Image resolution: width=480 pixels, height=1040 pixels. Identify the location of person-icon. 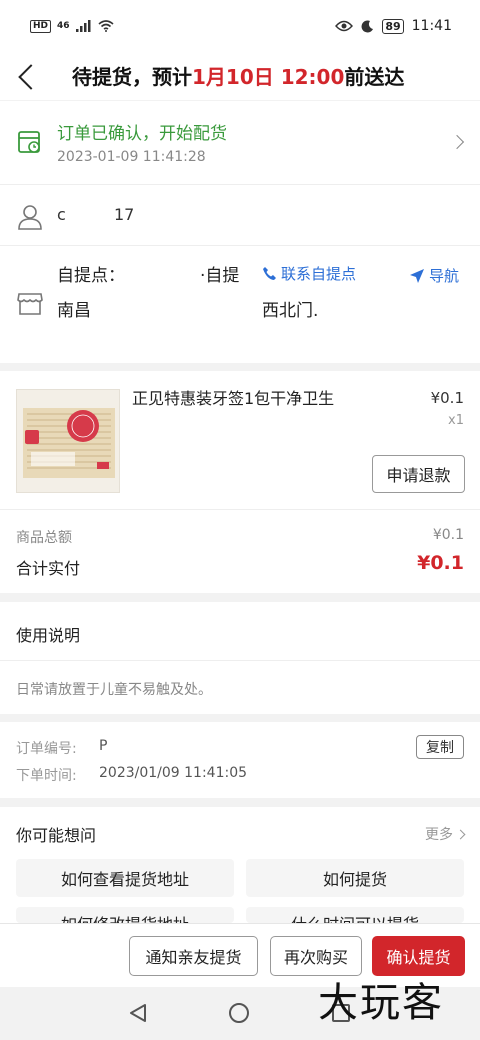
(30, 217).